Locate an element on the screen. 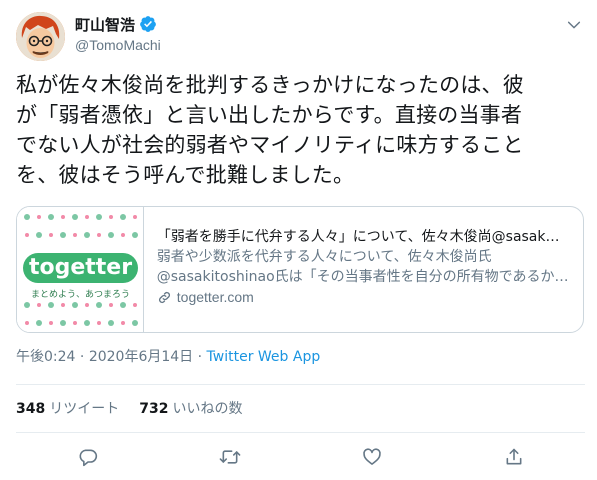  heart-icon is located at coordinates (372, 457).